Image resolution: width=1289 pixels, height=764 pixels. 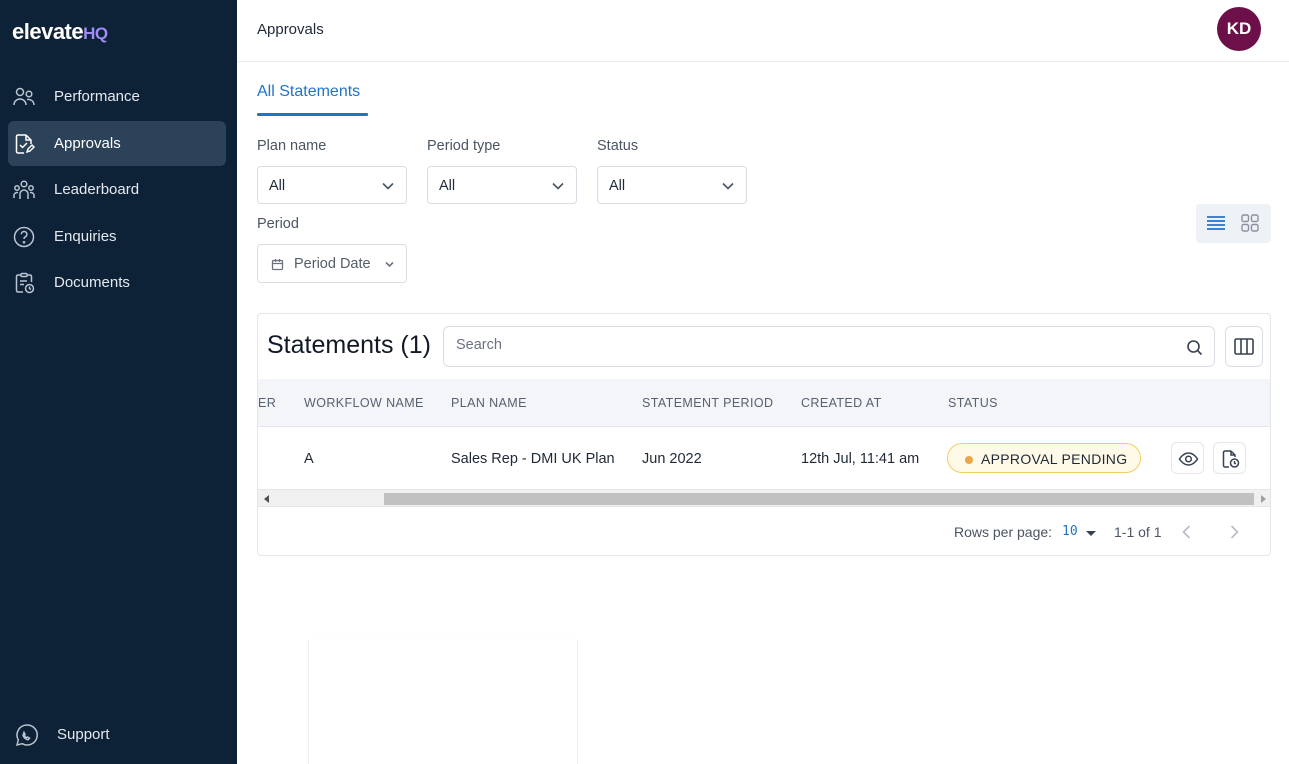 What do you see at coordinates (48, 31) in the screenshot?
I see `brand-name: elevate` at bounding box center [48, 31].